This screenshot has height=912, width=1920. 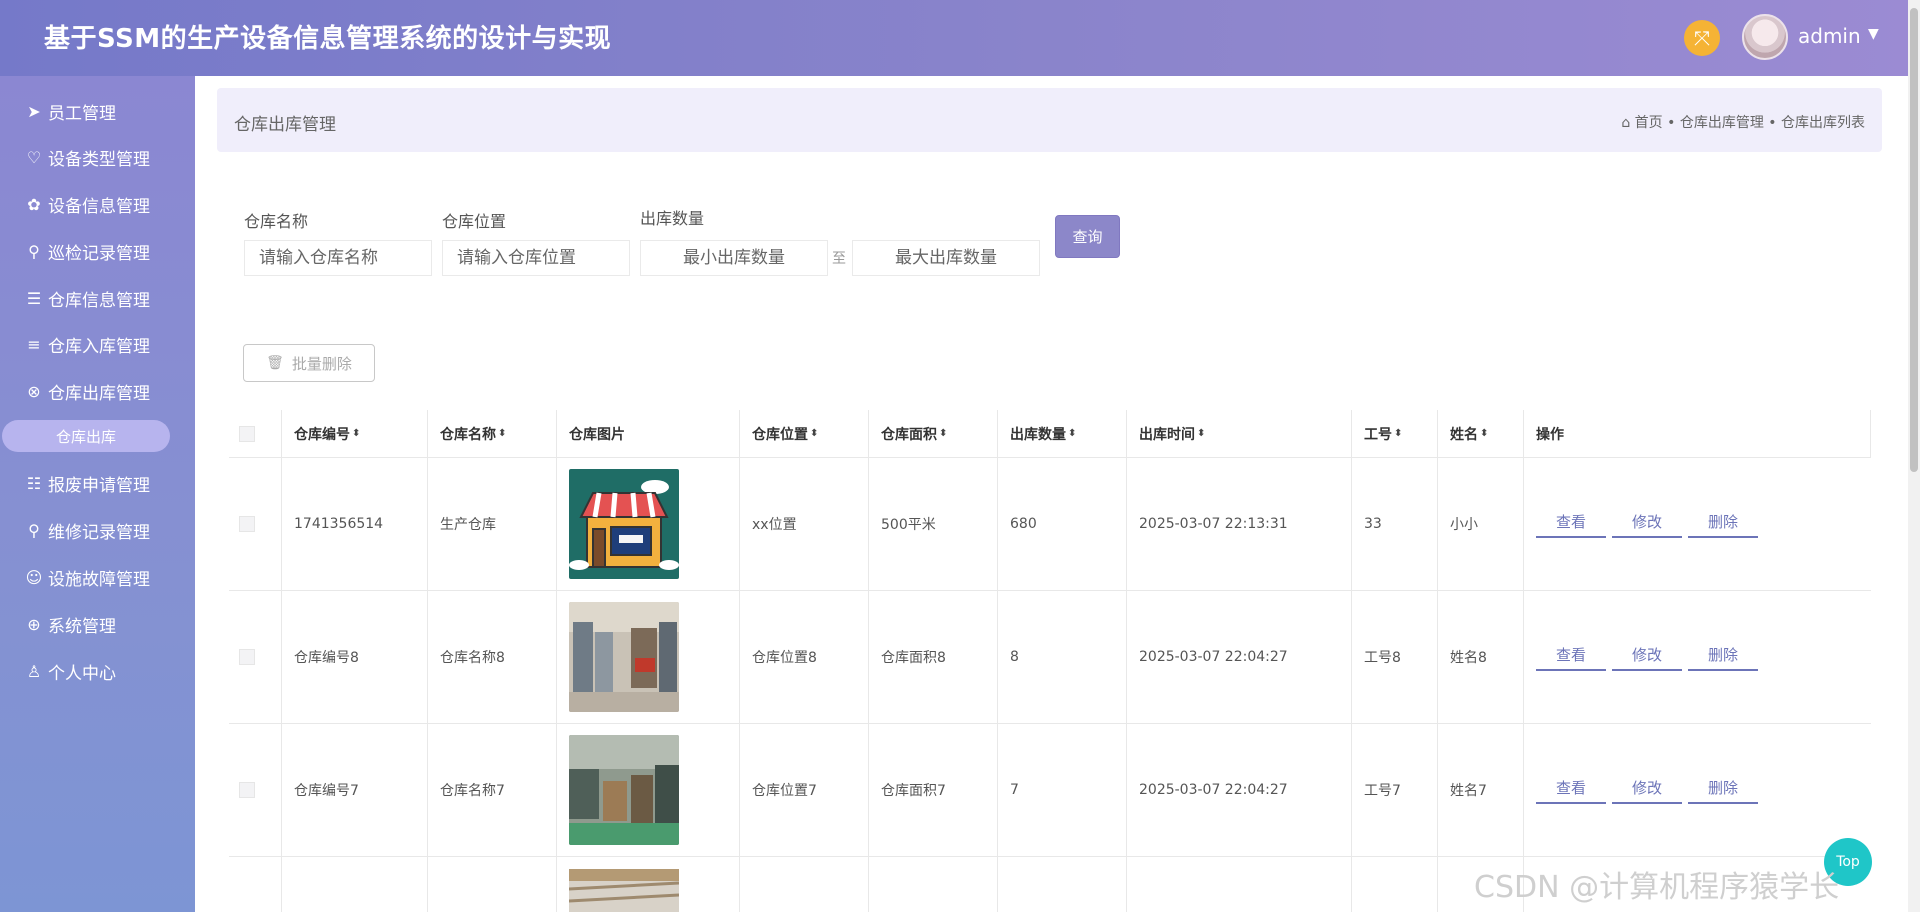 I want to click on sidebar-item-system: ⊕ 系统管理, so click(x=70, y=624).